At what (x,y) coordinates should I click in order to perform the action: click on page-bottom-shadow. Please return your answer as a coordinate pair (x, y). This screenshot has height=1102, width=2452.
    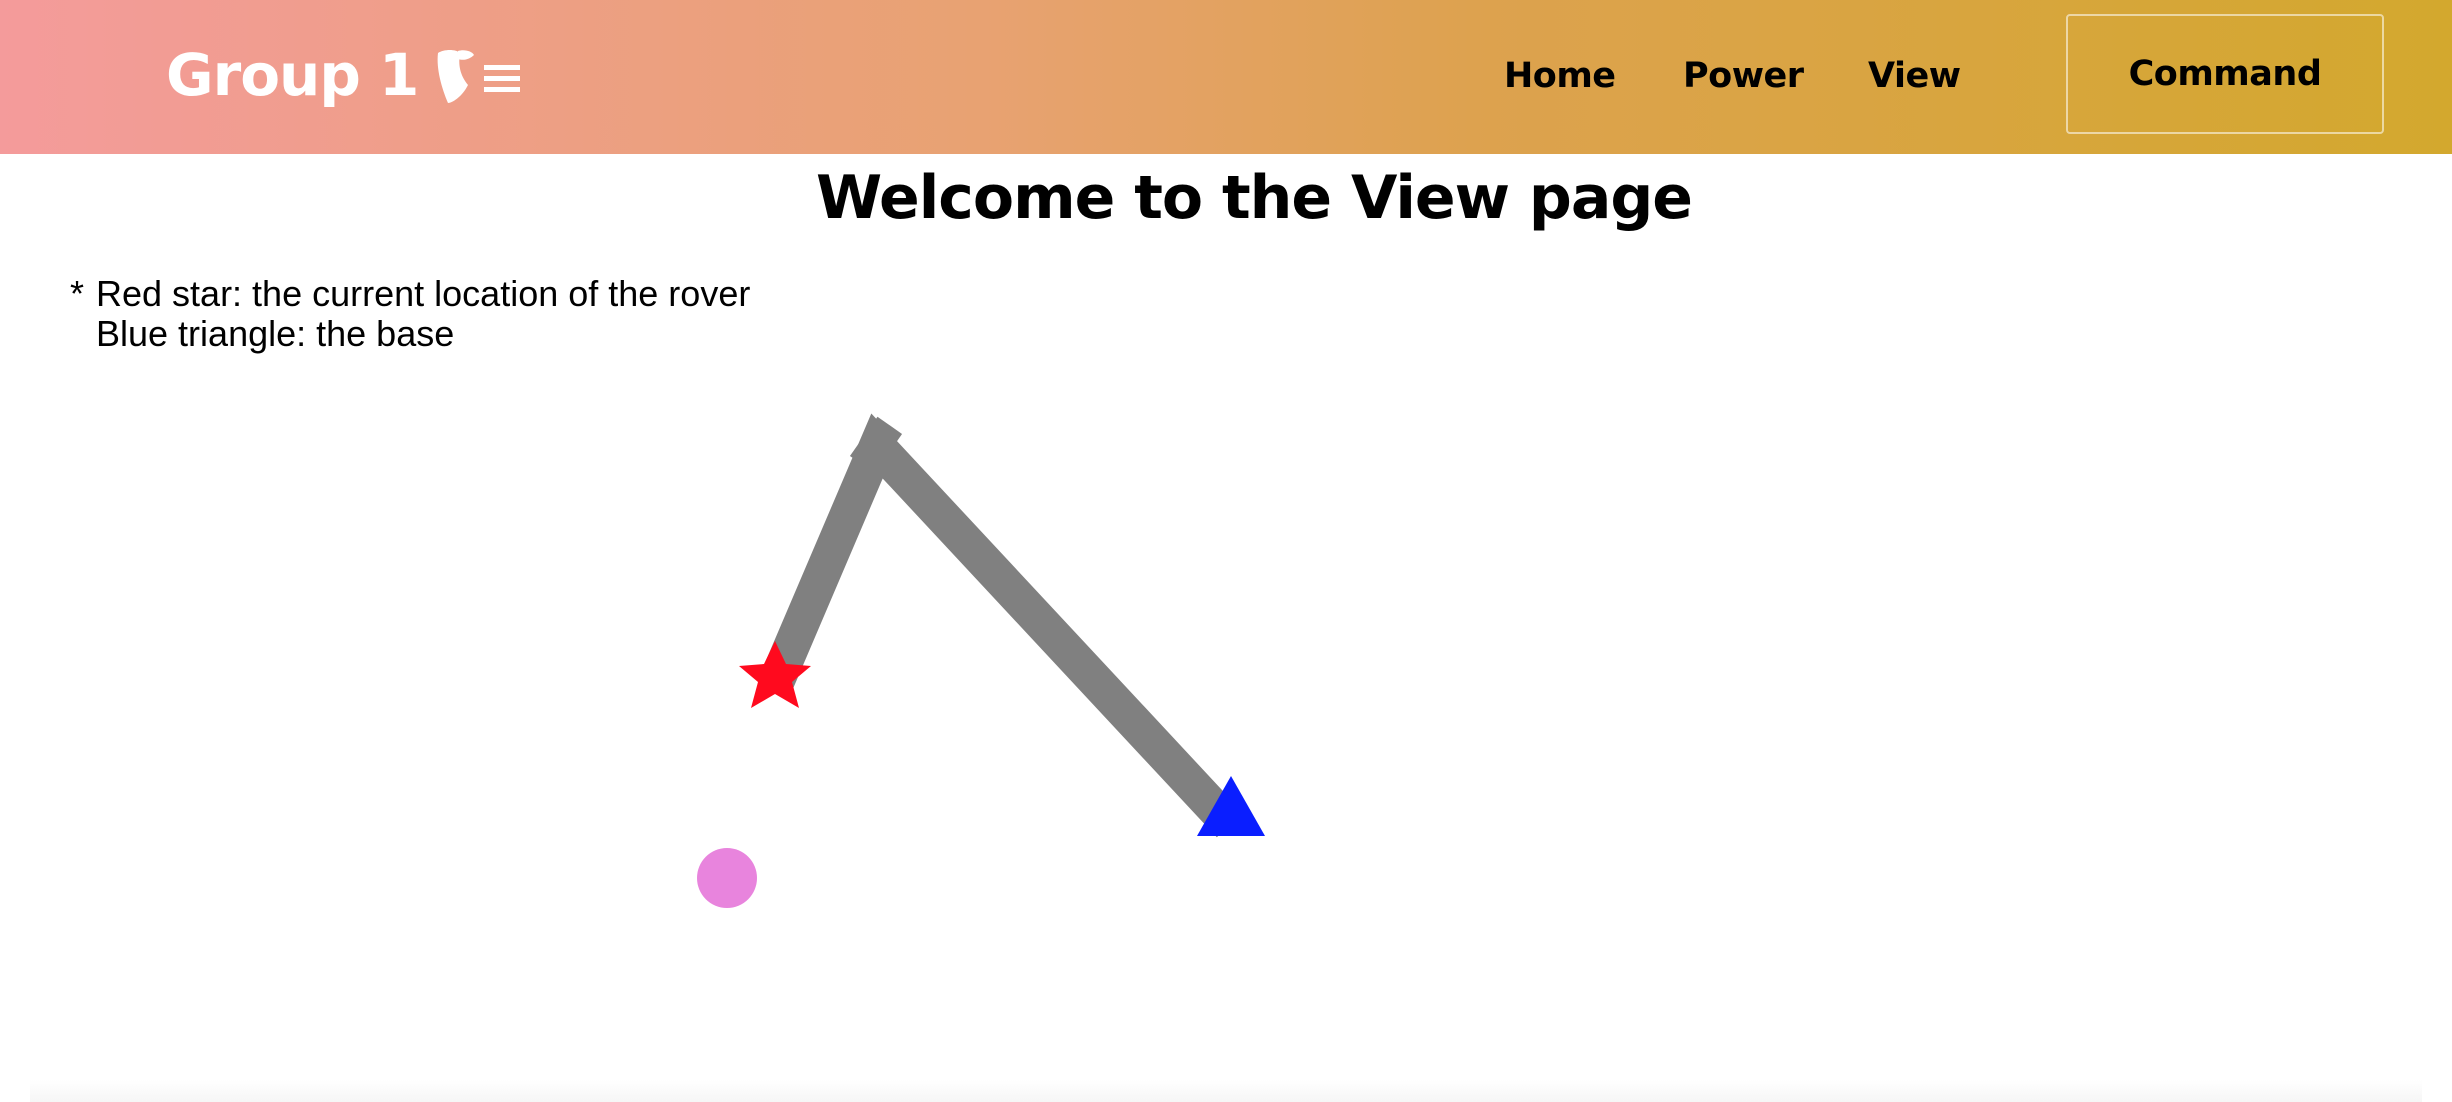
    Looking at the image, I should click on (1226, 1091).